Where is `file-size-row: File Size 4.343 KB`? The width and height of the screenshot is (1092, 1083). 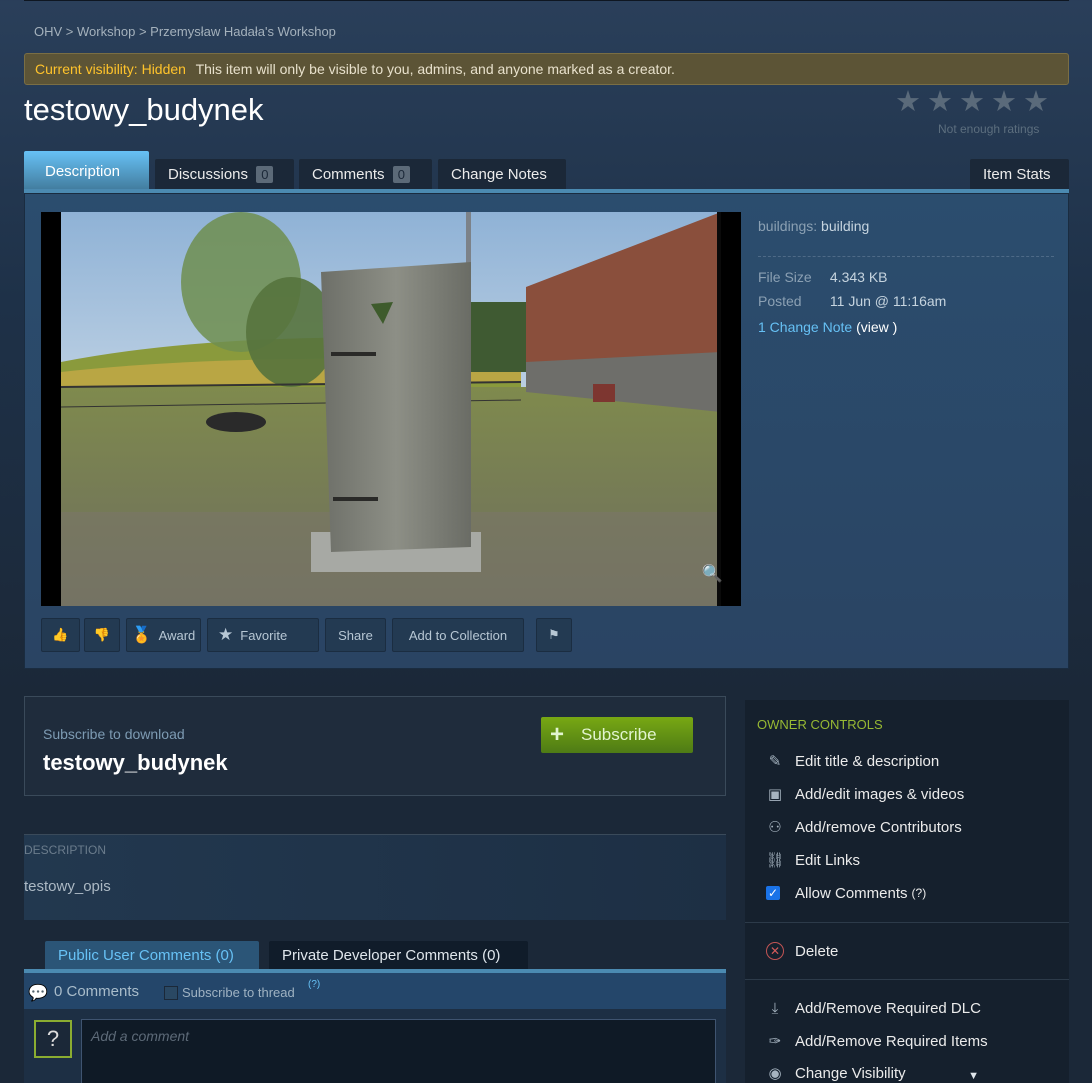
file-size-row: File Size 4.343 KB is located at coordinates (906, 281).